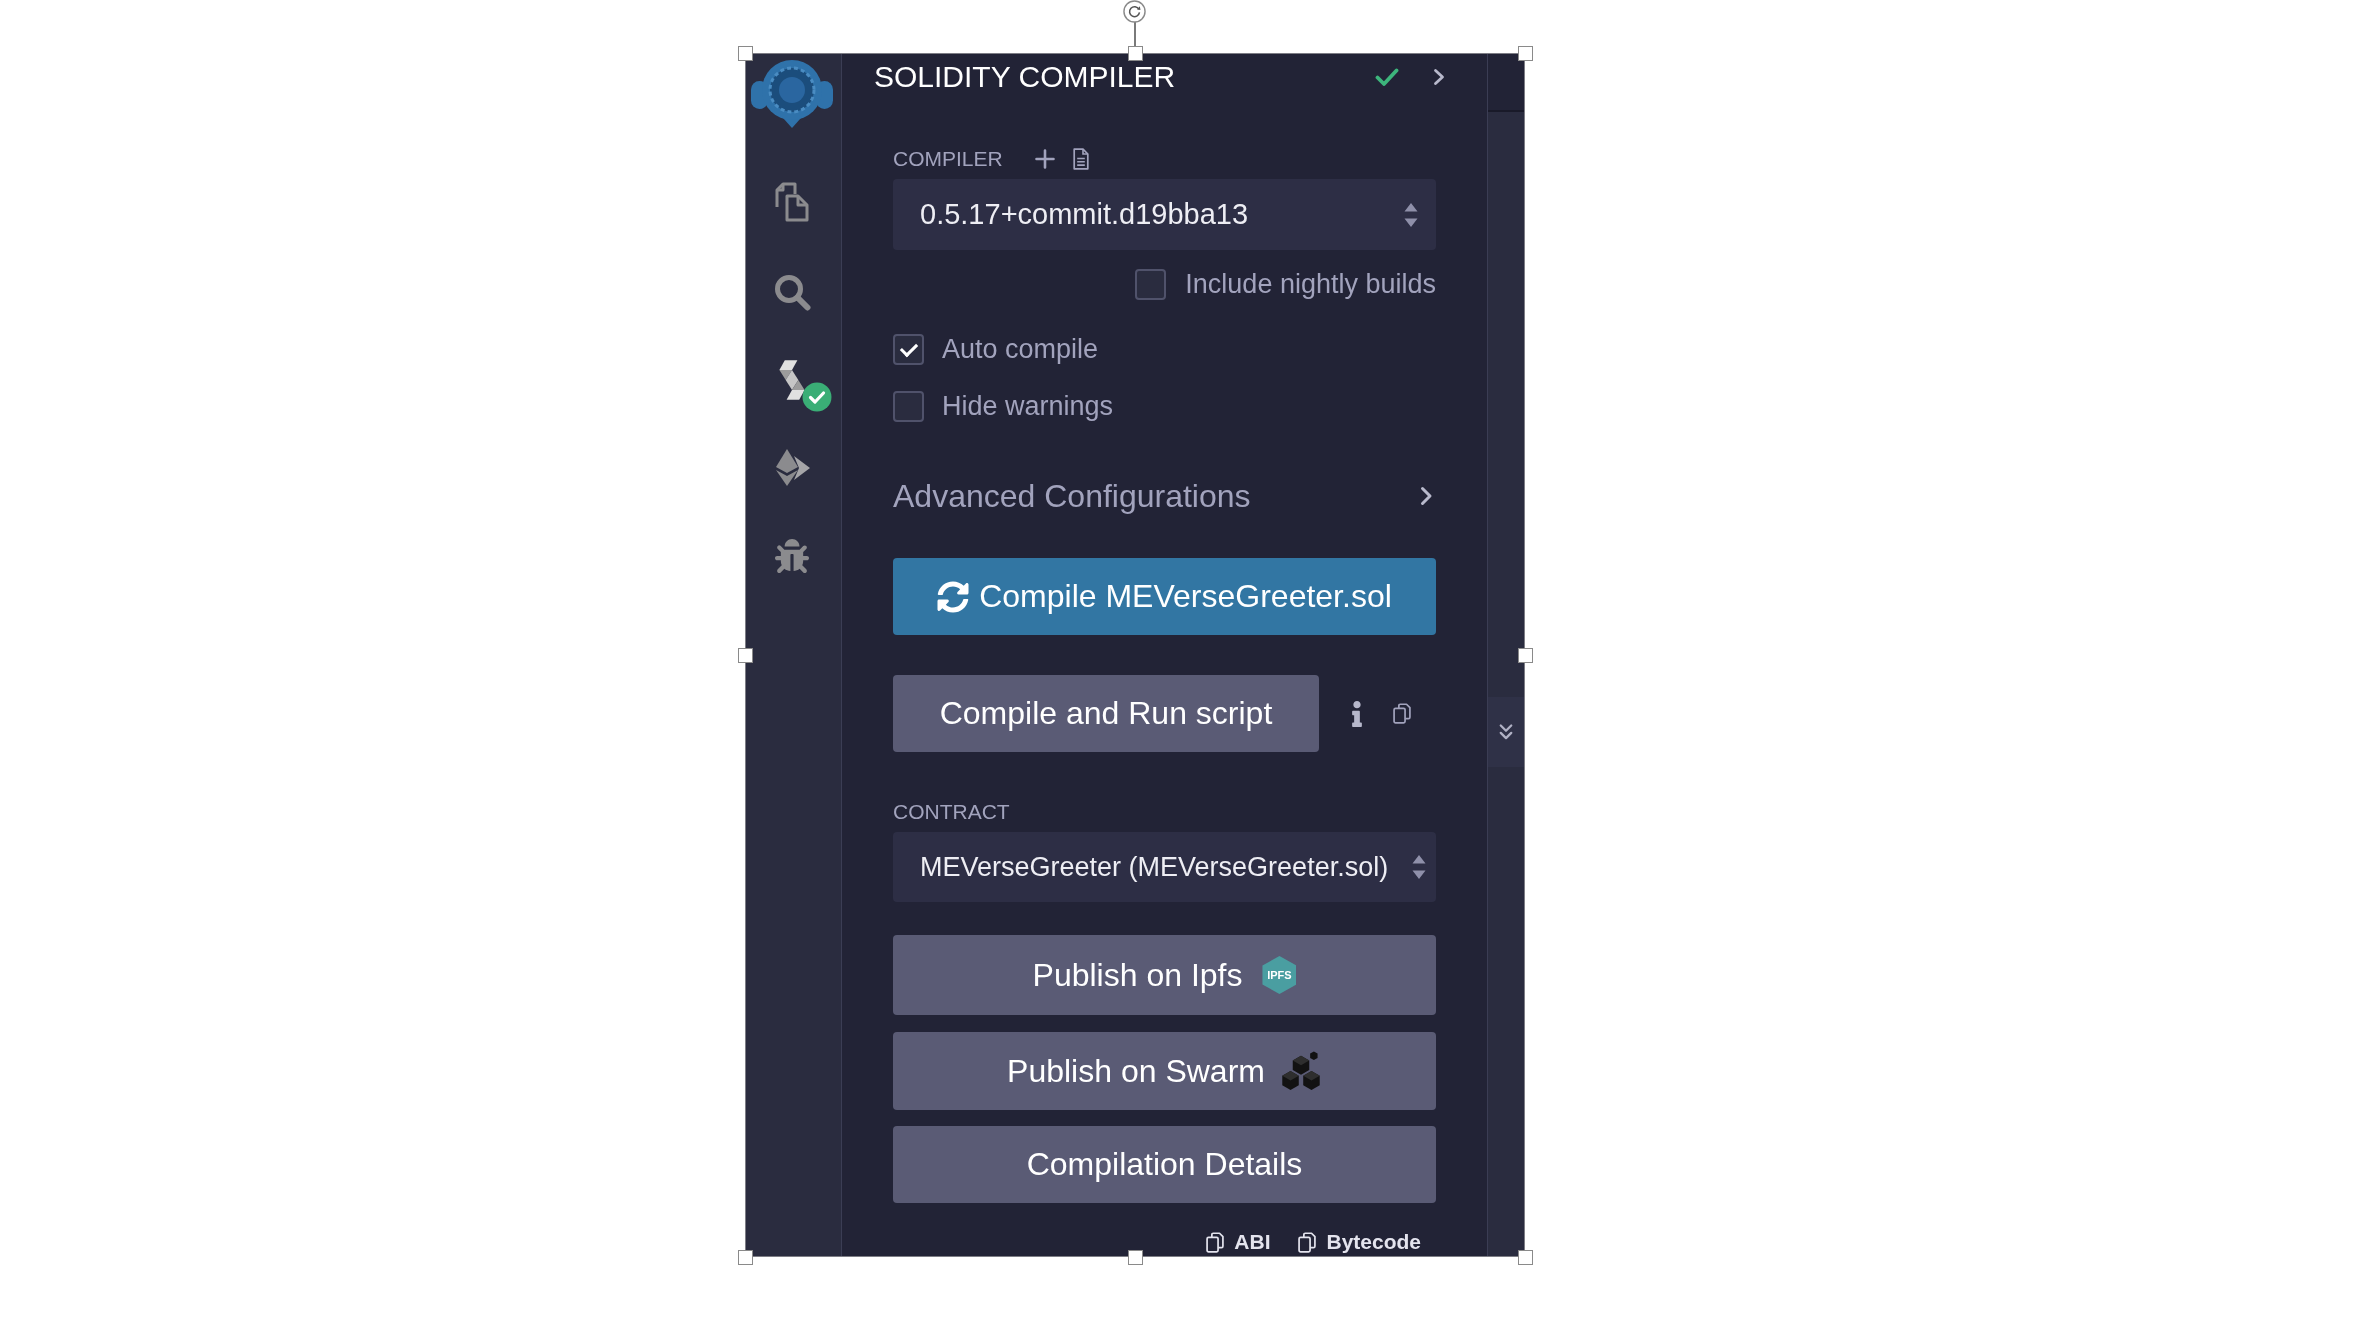 The height and width of the screenshot is (1318, 2358). What do you see at coordinates (1357, 713) in the screenshot?
I see `info-icon` at bounding box center [1357, 713].